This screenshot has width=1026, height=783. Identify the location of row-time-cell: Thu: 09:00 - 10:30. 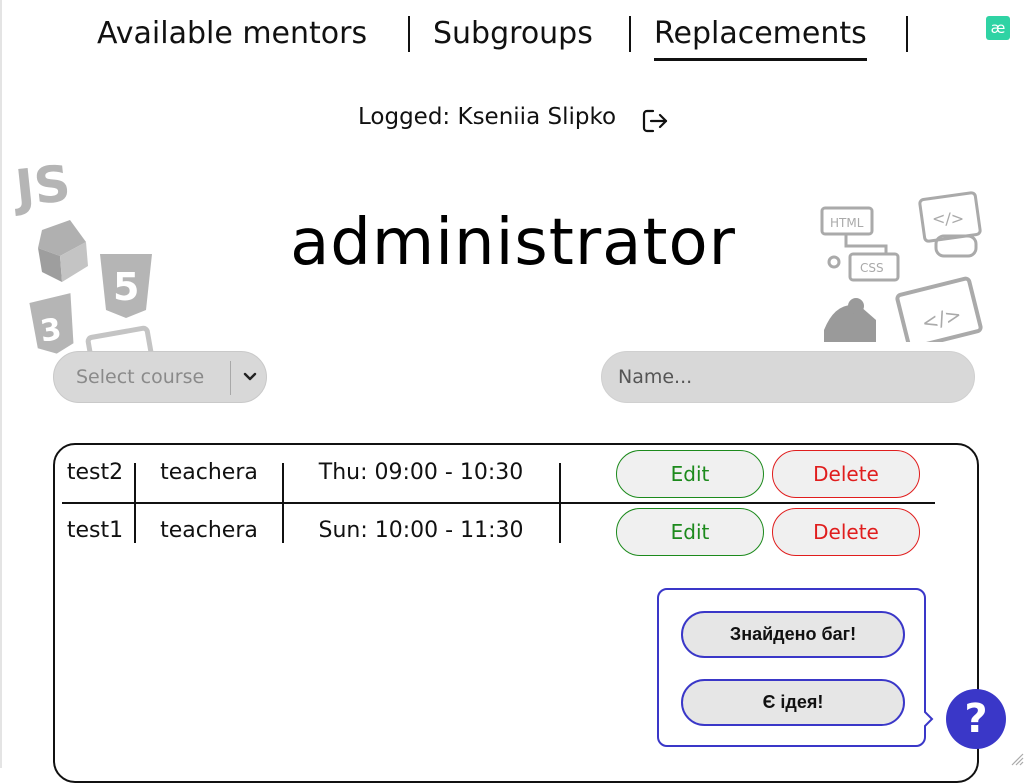
(421, 472).